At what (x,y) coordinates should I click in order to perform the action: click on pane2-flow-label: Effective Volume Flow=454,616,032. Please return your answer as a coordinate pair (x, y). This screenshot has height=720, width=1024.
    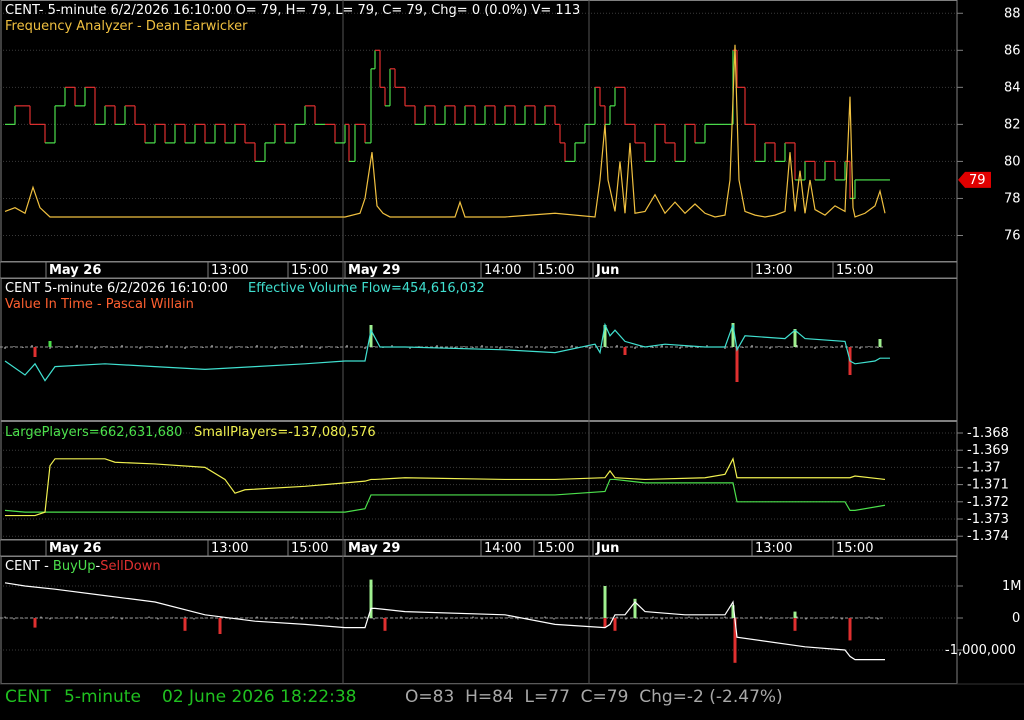
    Looking at the image, I should click on (366, 288).